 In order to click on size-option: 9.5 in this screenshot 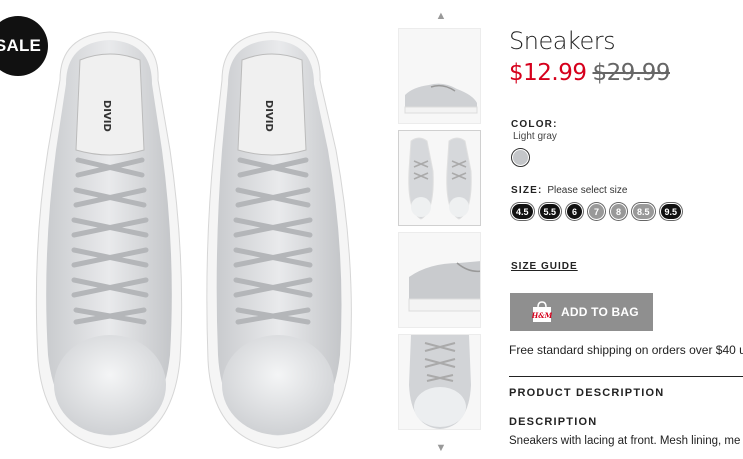, I will do `click(671, 211)`.